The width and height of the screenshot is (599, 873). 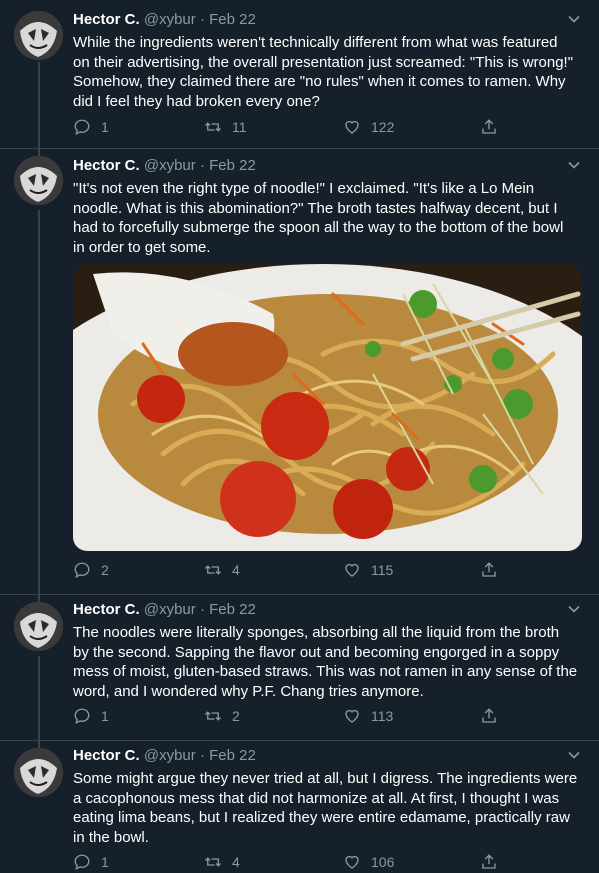 I want to click on like-button: 115, so click(x=368, y=570).